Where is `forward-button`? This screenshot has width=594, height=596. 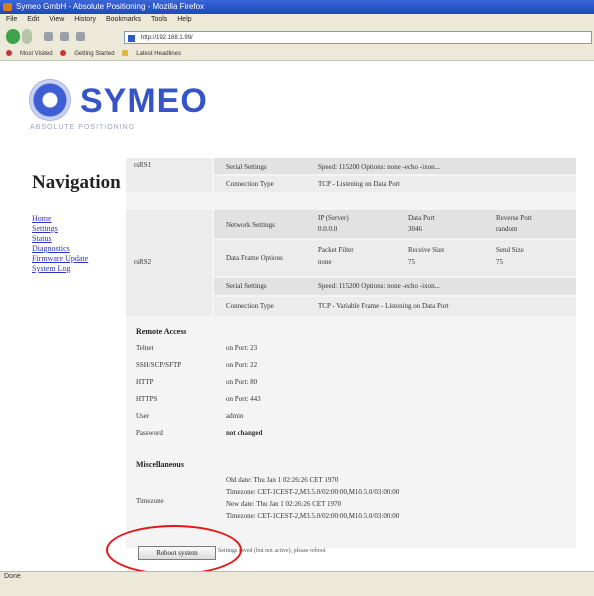
forward-button is located at coordinates (27, 36).